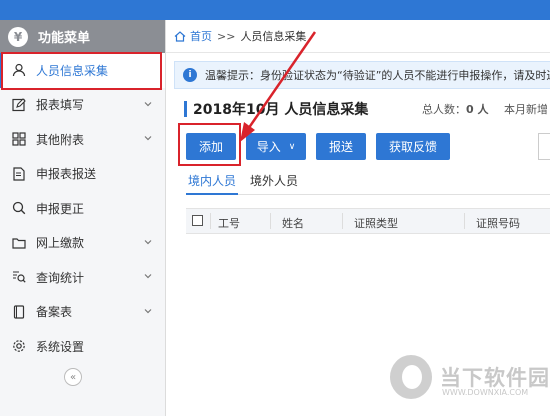 This screenshot has width=550, height=416. What do you see at coordinates (180, 36) in the screenshot?
I see `home-icon` at bounding box center [180, 36].